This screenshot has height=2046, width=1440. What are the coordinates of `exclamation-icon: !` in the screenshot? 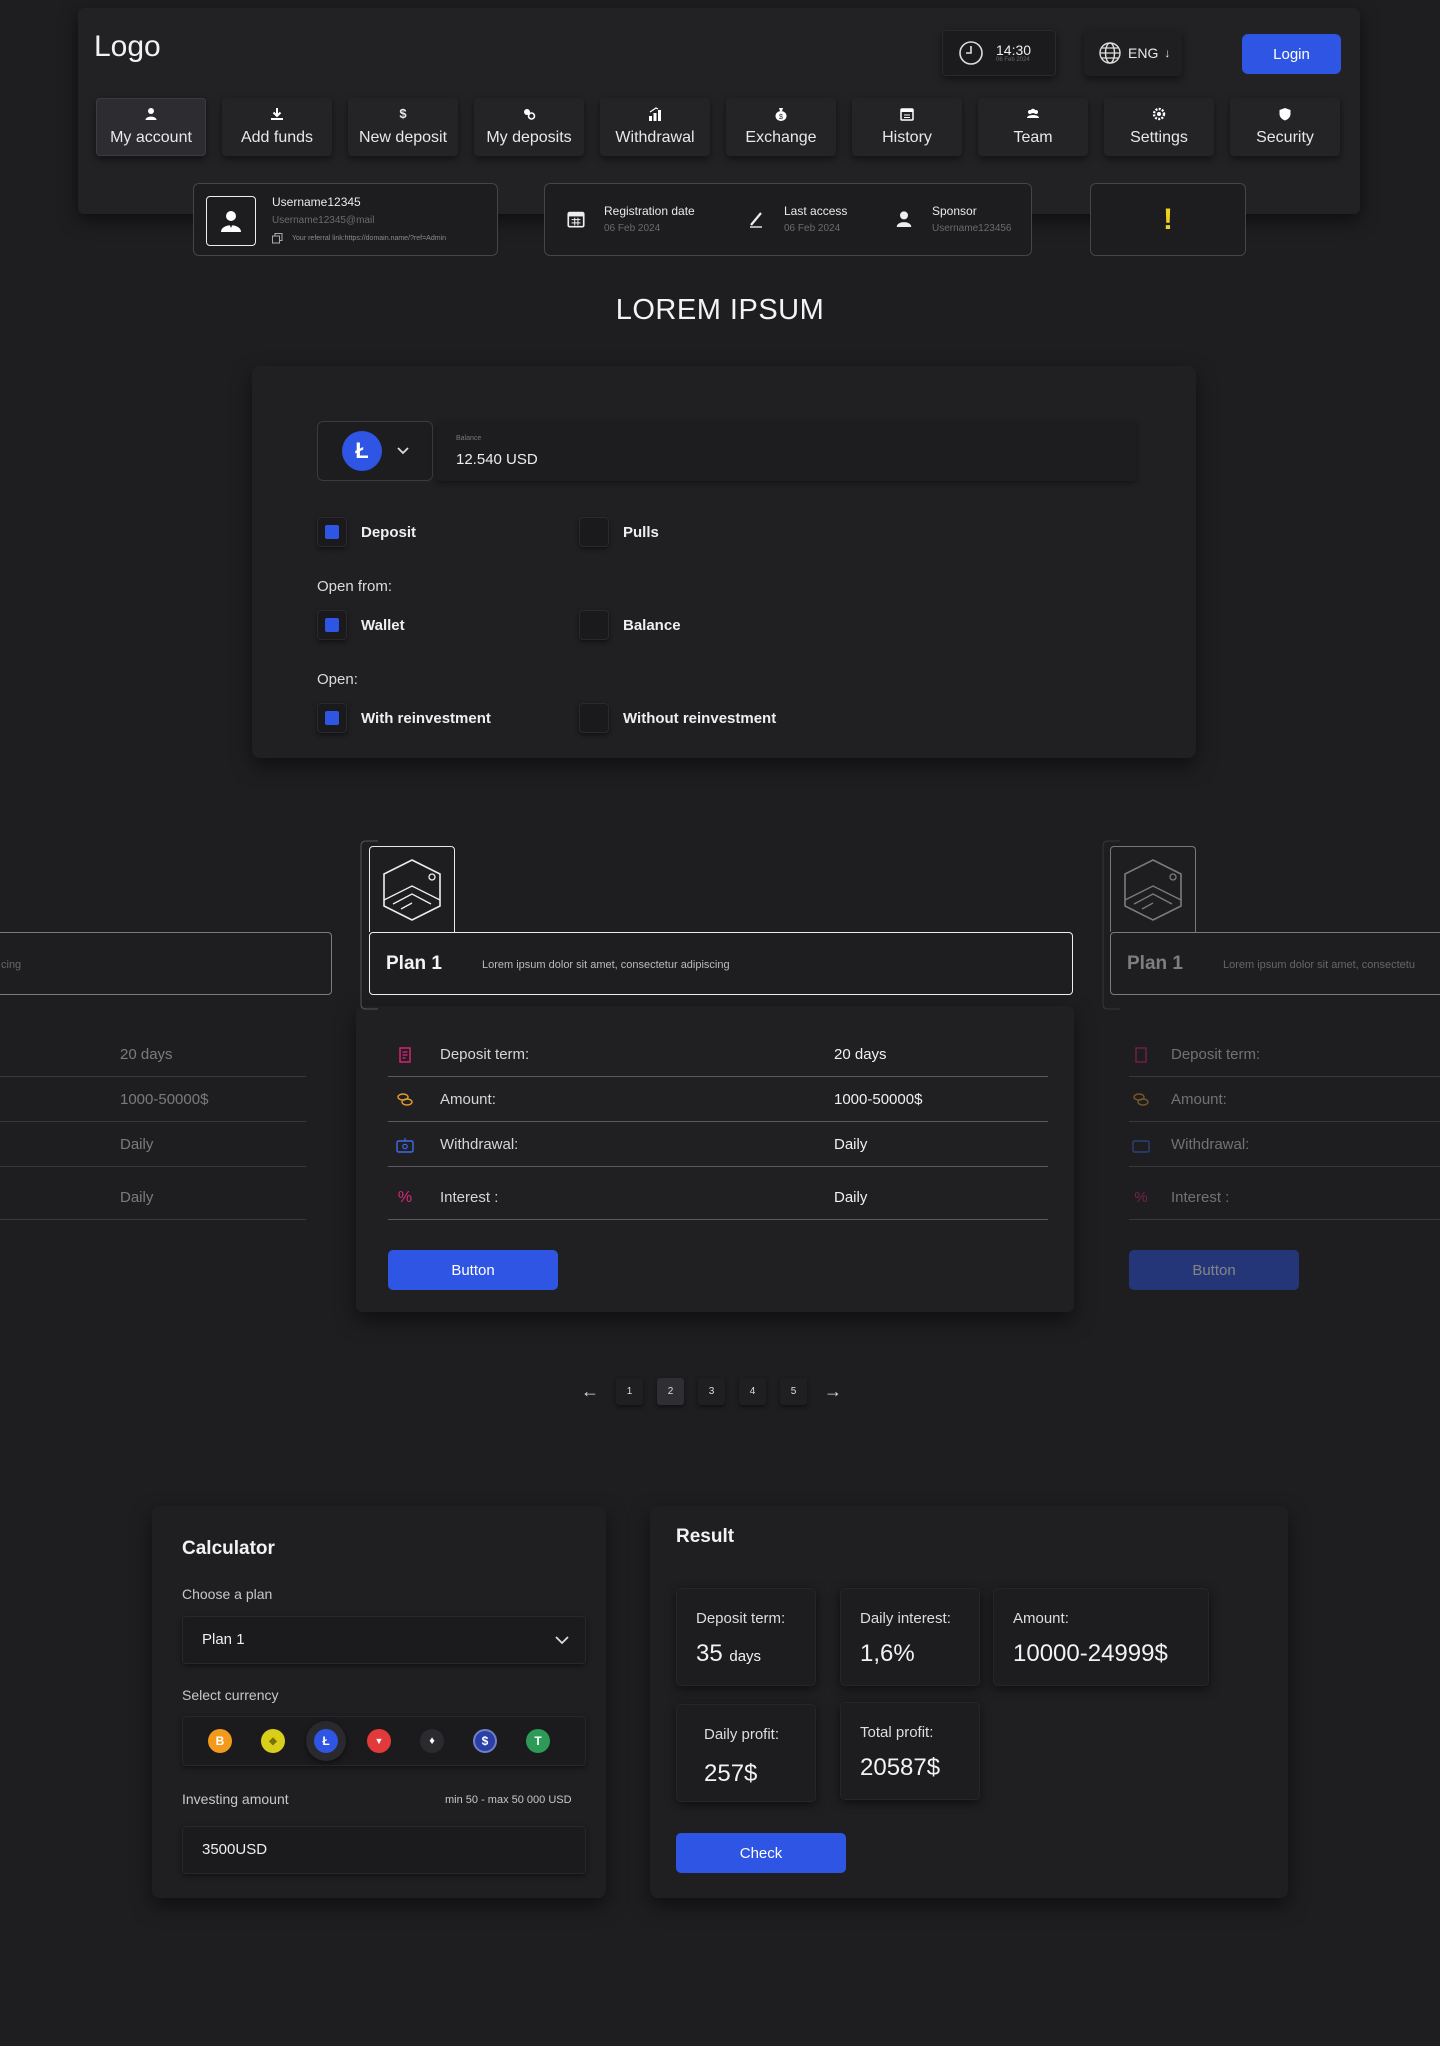 It's located at (1168, 219).